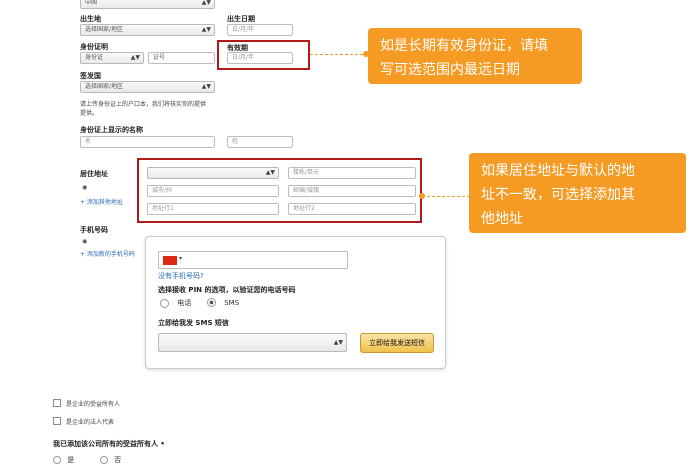 This screenshot has height=470, width=700. I want to click on birthdate-label: 出生日期, so click(241, 19).